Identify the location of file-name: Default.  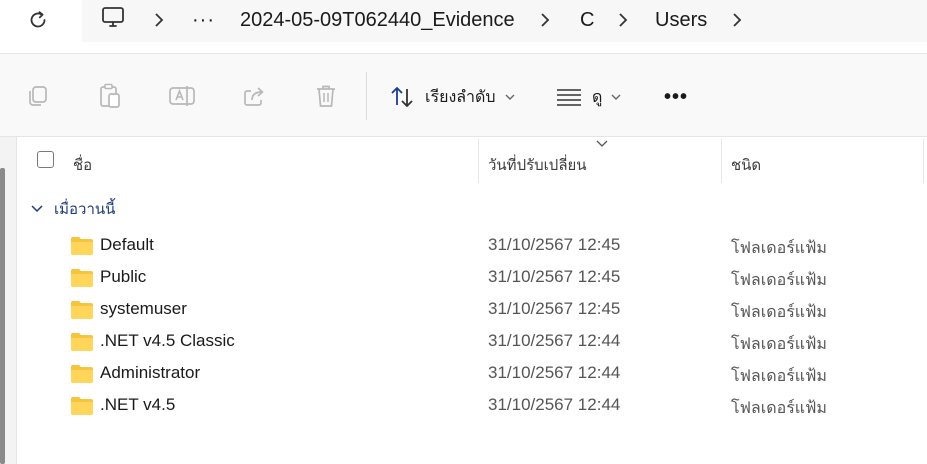
(127, 244).